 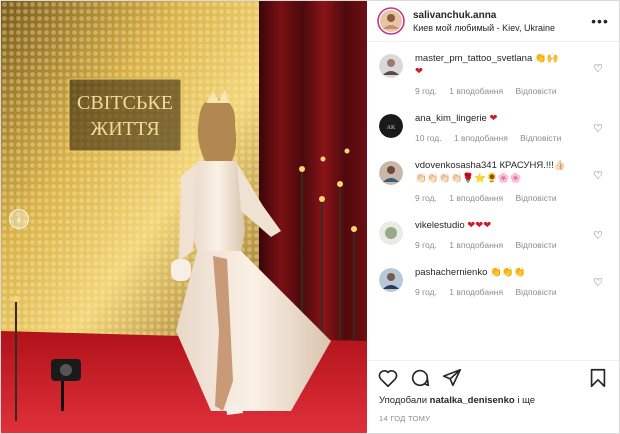 What do you see at coordinates (502, 225) in the screenshot?
I see `comment-text: vikelestudio ❤❤❤` at bounding box center [502, 225].